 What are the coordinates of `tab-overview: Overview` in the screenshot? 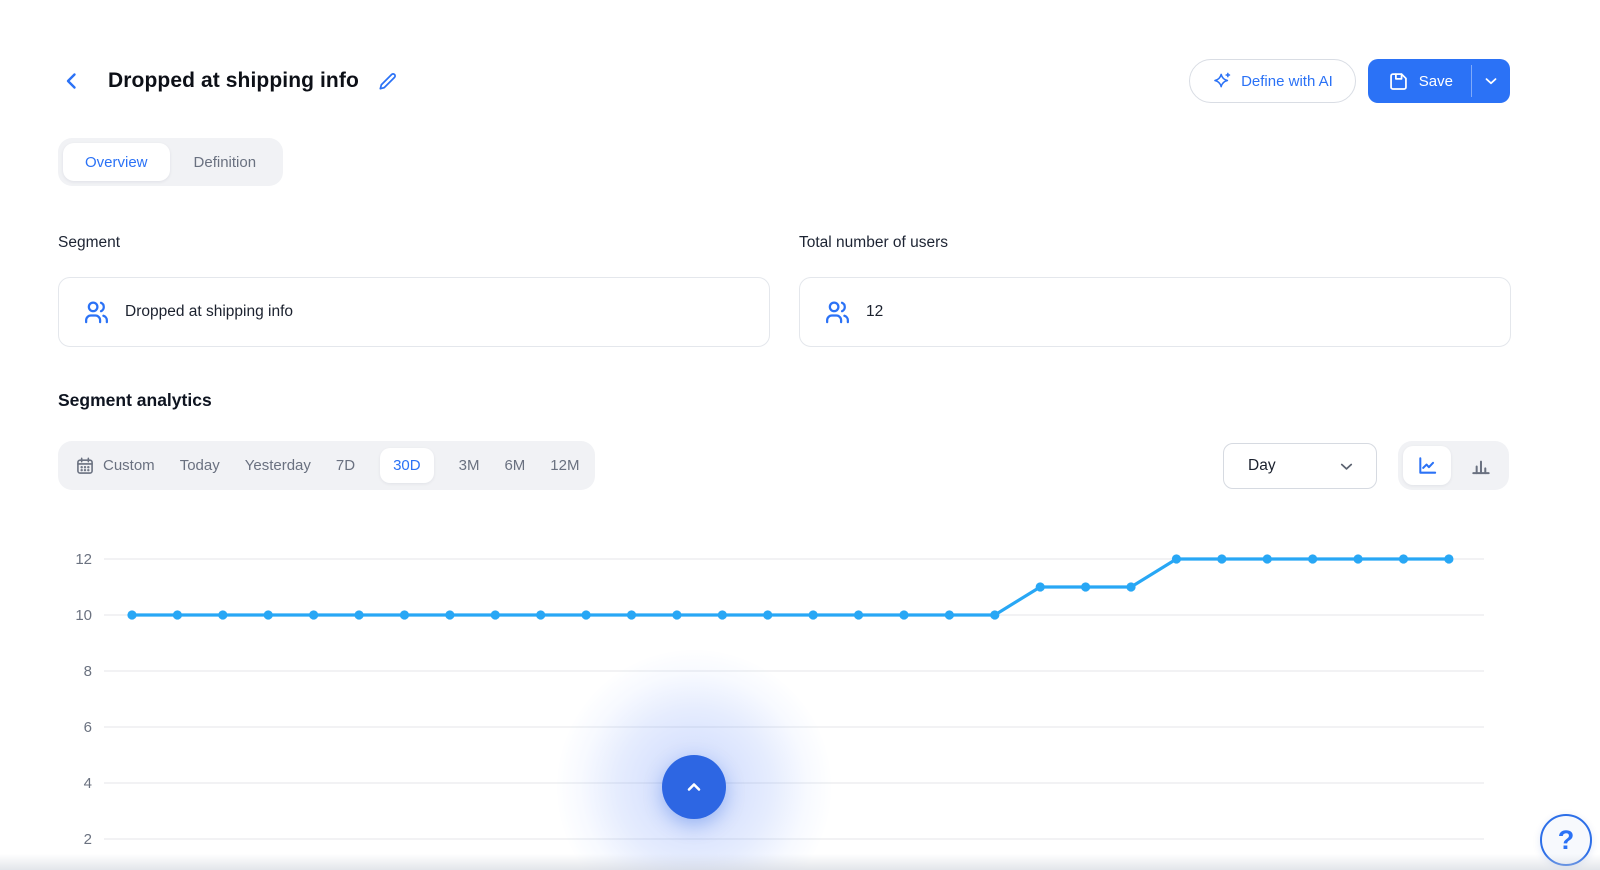 It's located at (116, 162).